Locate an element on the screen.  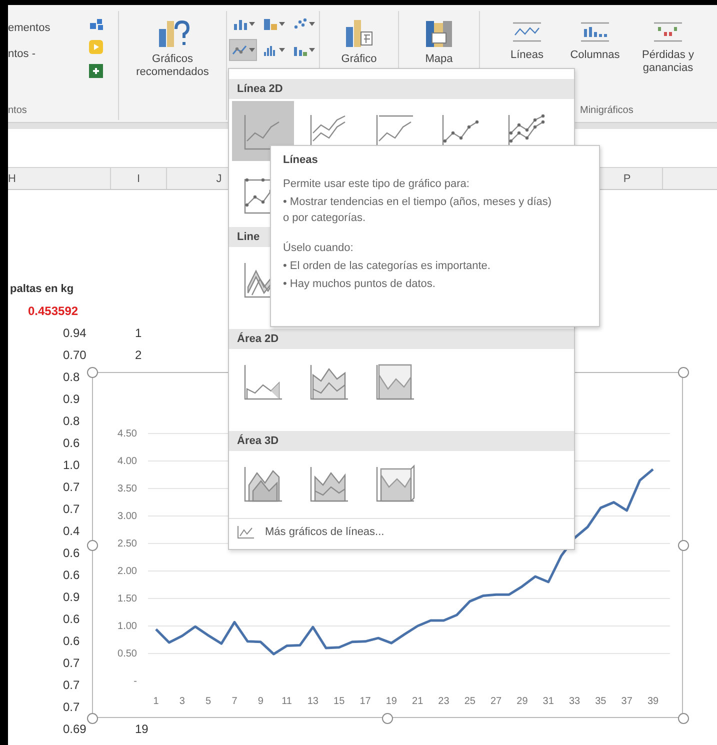
table-cell: 1 is located at coordinates (138, 333).